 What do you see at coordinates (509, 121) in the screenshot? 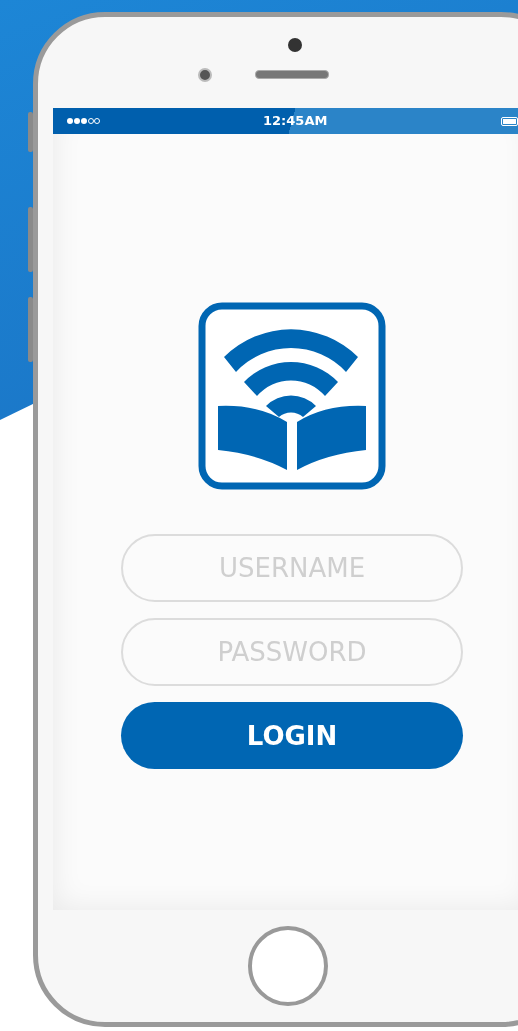
I see `battery-icon` at bounding box center [509, 121].